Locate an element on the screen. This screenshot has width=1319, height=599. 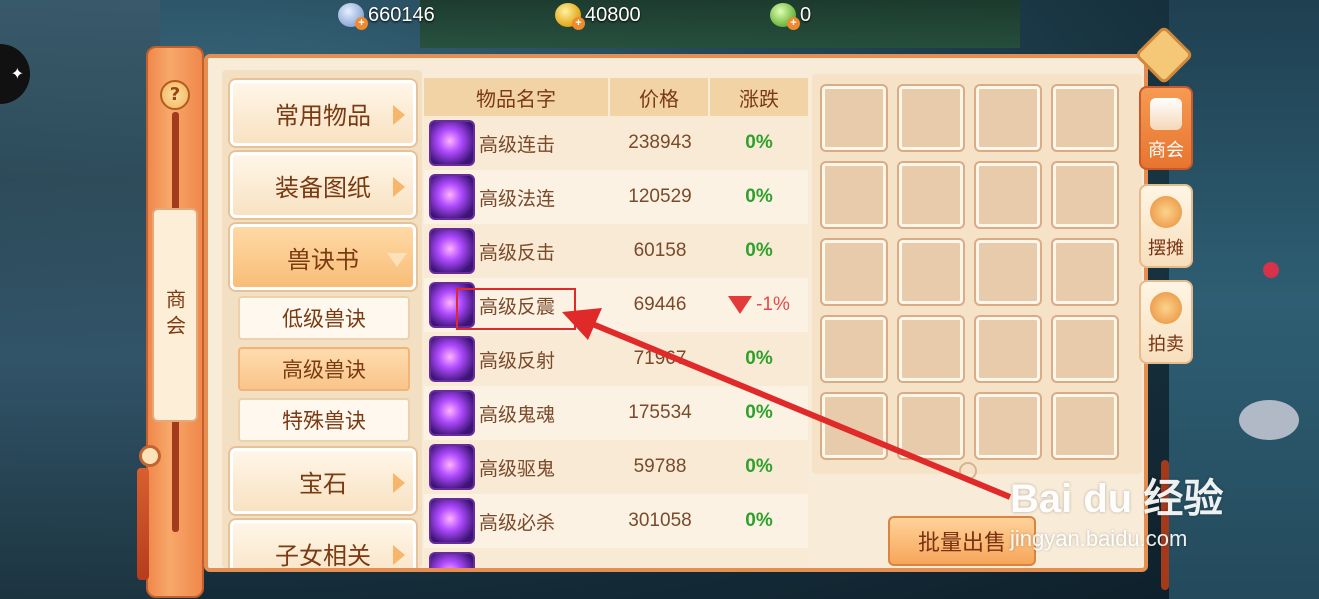
baidu-logo: Bai du 经验 is located at coordinates (1117, 499).